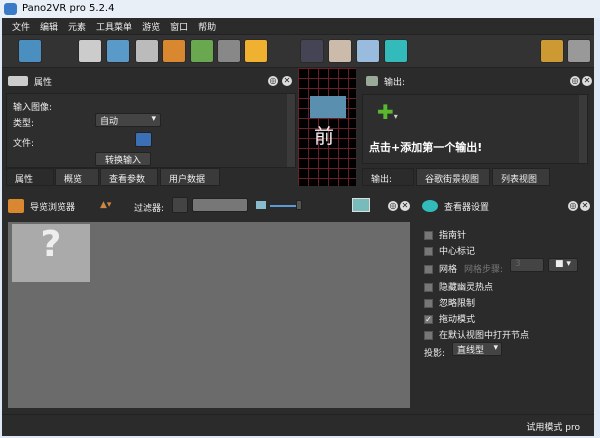 Image resolution: width=600 pixels, height=438 pixels. Describe the element at coordinates (395, 82) in the screenshot. I see `output-title: 输出:` at that location.